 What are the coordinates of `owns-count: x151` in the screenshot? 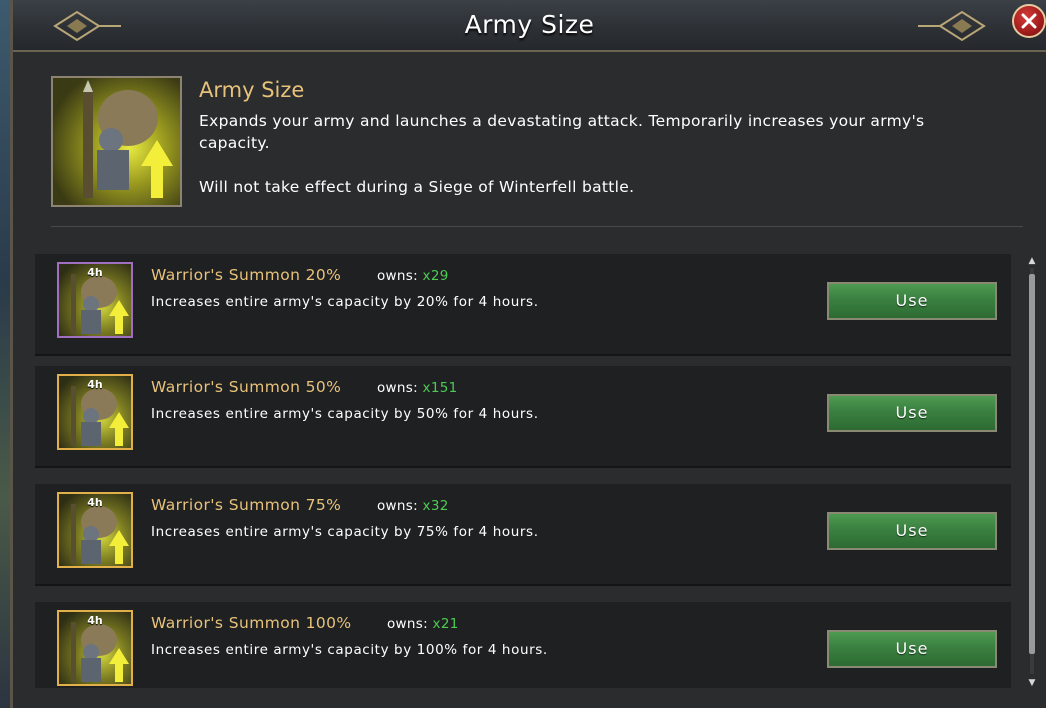 It's located at (440, 388).